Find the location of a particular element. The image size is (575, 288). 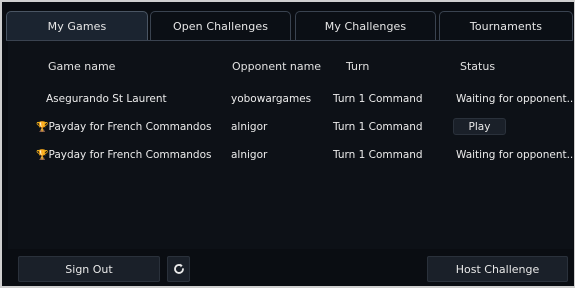

tab-label: My Games is located at coordinates (77, 26).